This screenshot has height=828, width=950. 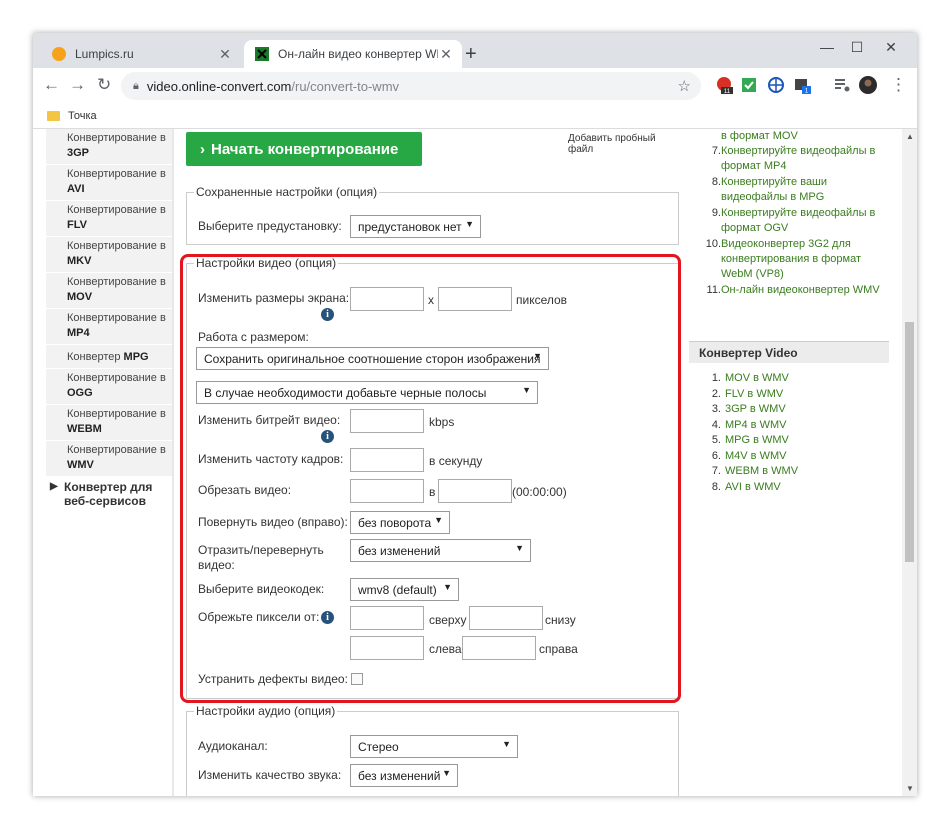 What do you see at coordinates (270, 775) in the screenshot?
I see `audio-quality-label: Изменить качество звука:` at bounding box center [270, 775].